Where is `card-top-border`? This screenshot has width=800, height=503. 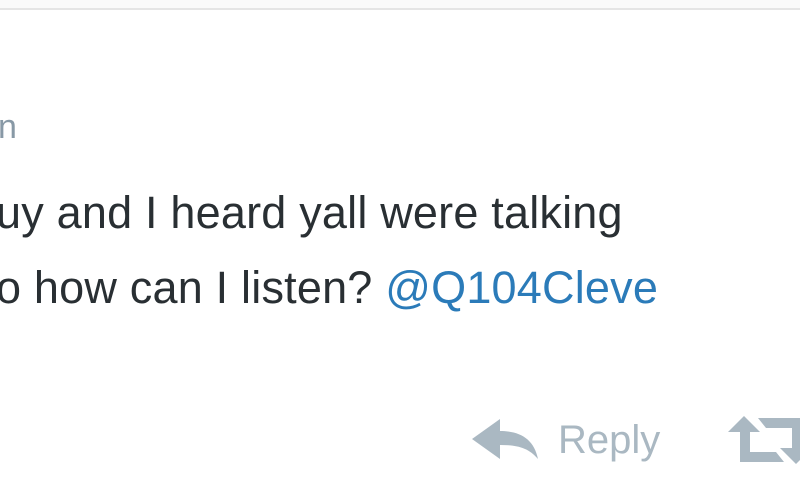 card-top-border is located at coordinates (400, 5).